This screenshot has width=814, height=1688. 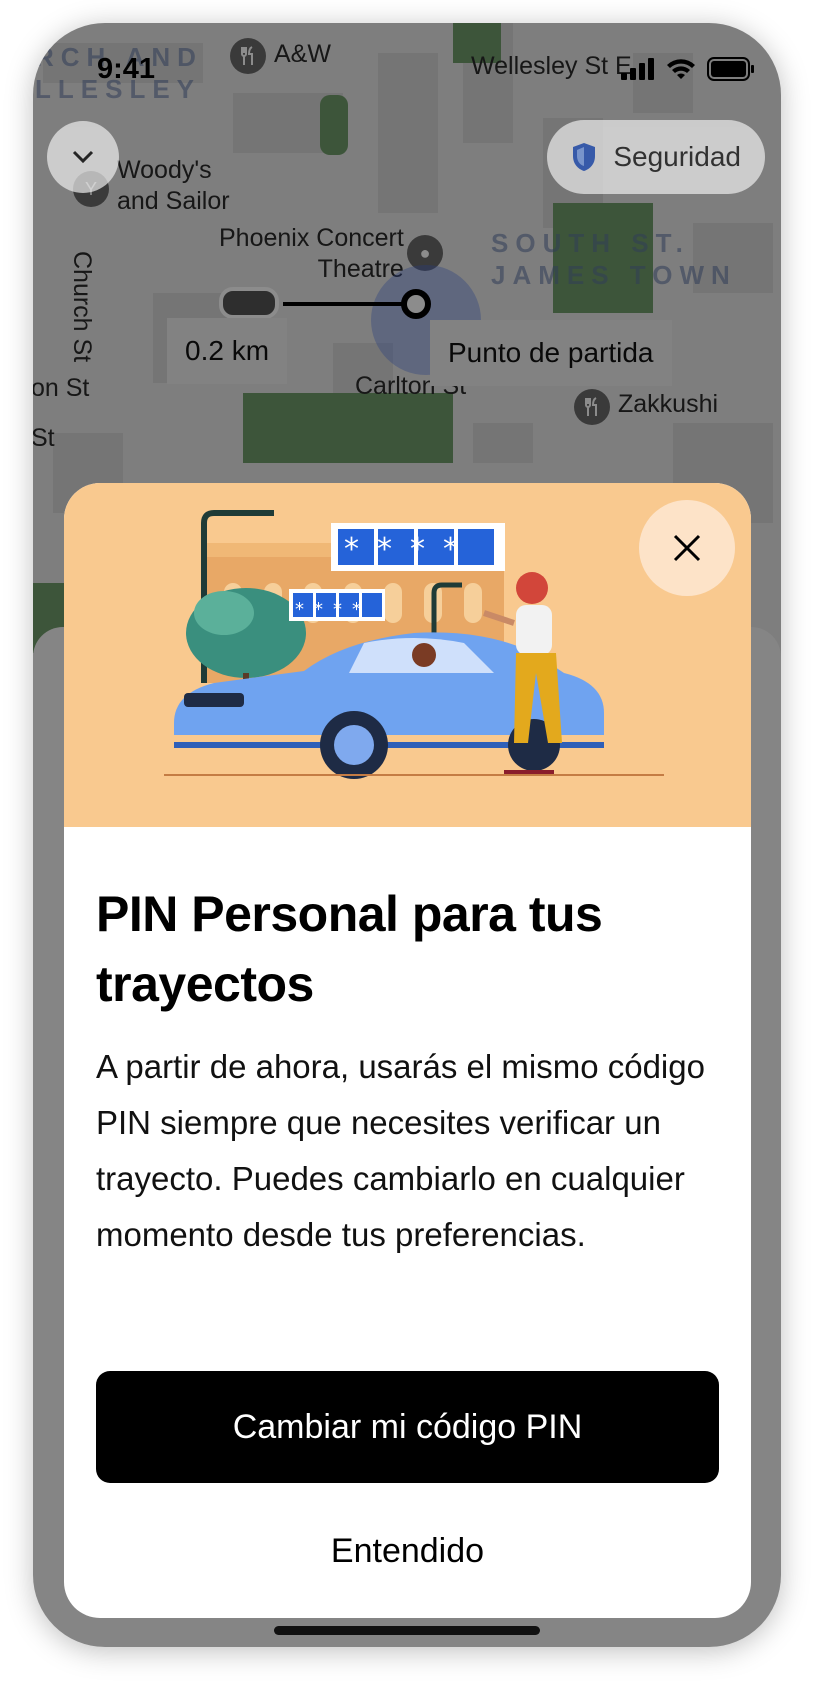 I want to click on wifi-icon, so click(x=681, y=69).